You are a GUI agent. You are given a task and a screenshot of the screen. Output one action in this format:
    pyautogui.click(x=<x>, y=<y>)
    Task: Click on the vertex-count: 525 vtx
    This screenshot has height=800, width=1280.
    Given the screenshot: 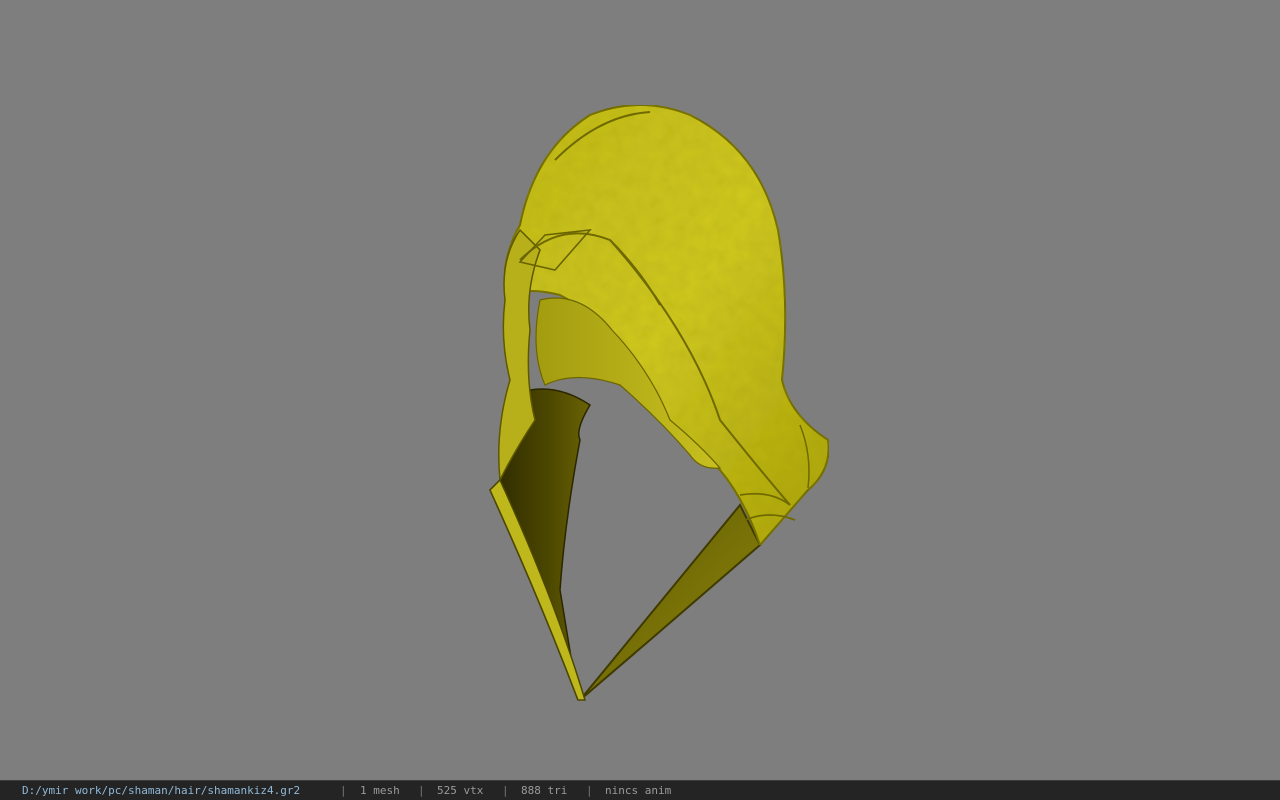 What is the action you would take?
    pyautogui.click(x=460, y=790)
    